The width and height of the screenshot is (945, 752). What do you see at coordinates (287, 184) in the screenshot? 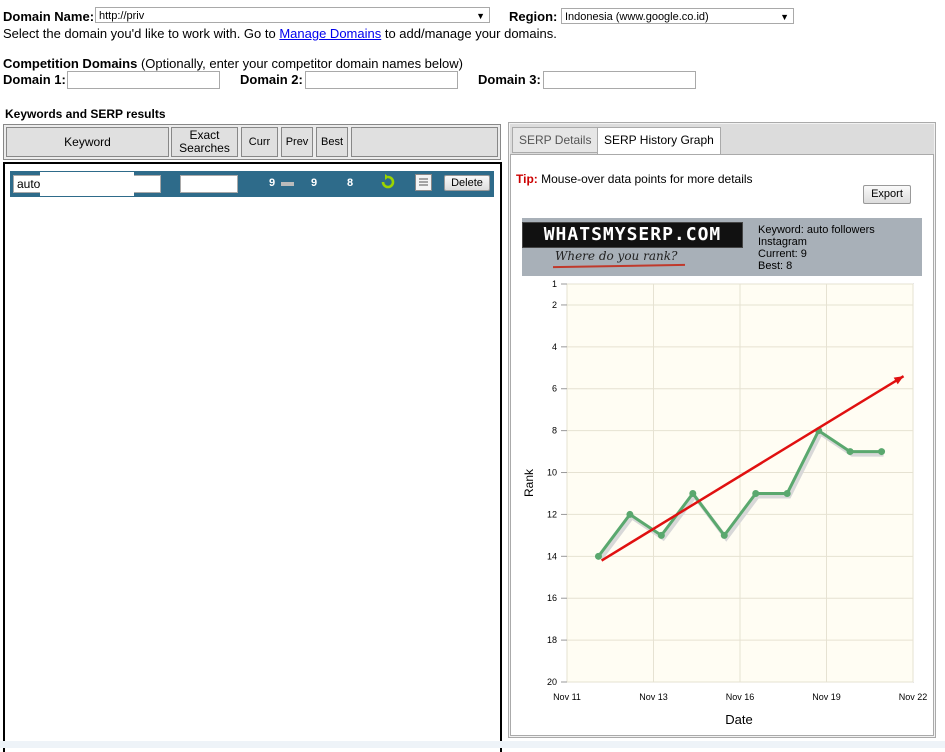
I see `trend-flat-icon` at bounding box center [287, 184].